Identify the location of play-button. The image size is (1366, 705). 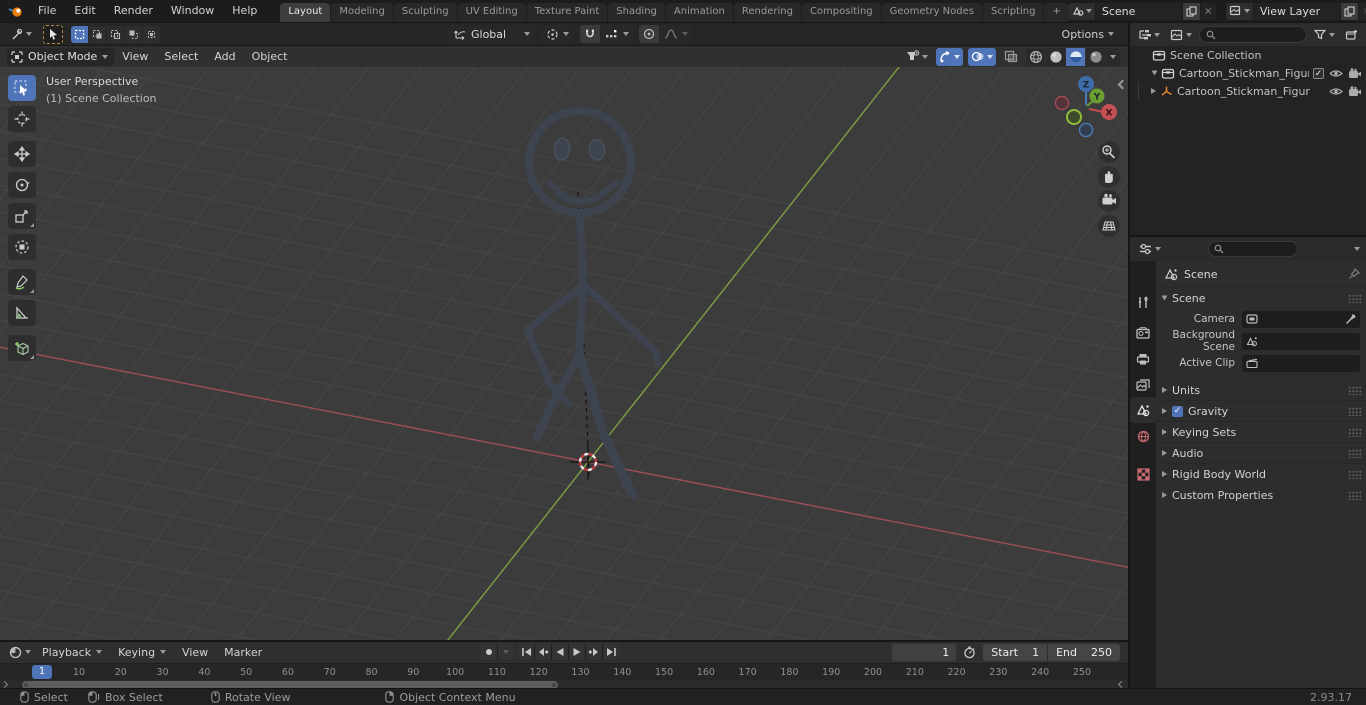
(577, 651).